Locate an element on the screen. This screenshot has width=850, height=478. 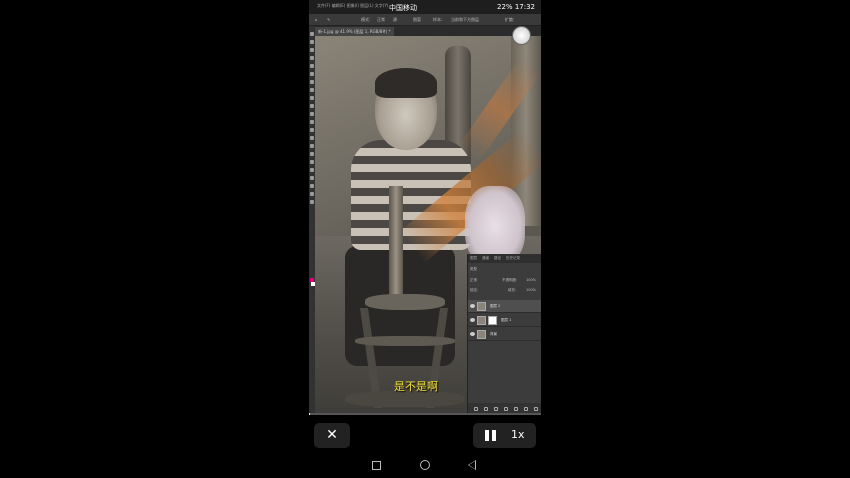
playback-speed-button: 1x is located at coordinates (518, 434).